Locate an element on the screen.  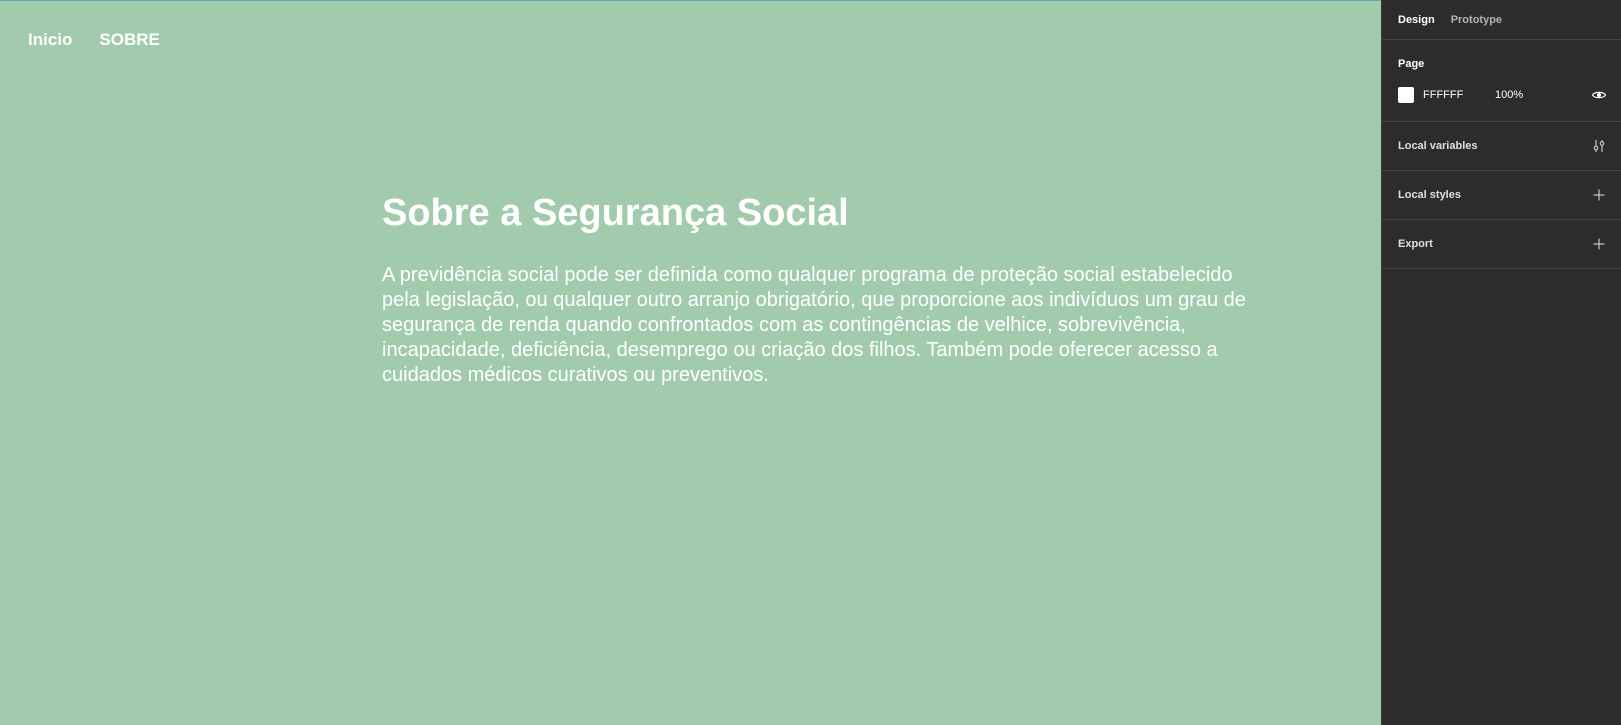
panel-tabs: Design Prototype is located at coordinates (1501, 20).